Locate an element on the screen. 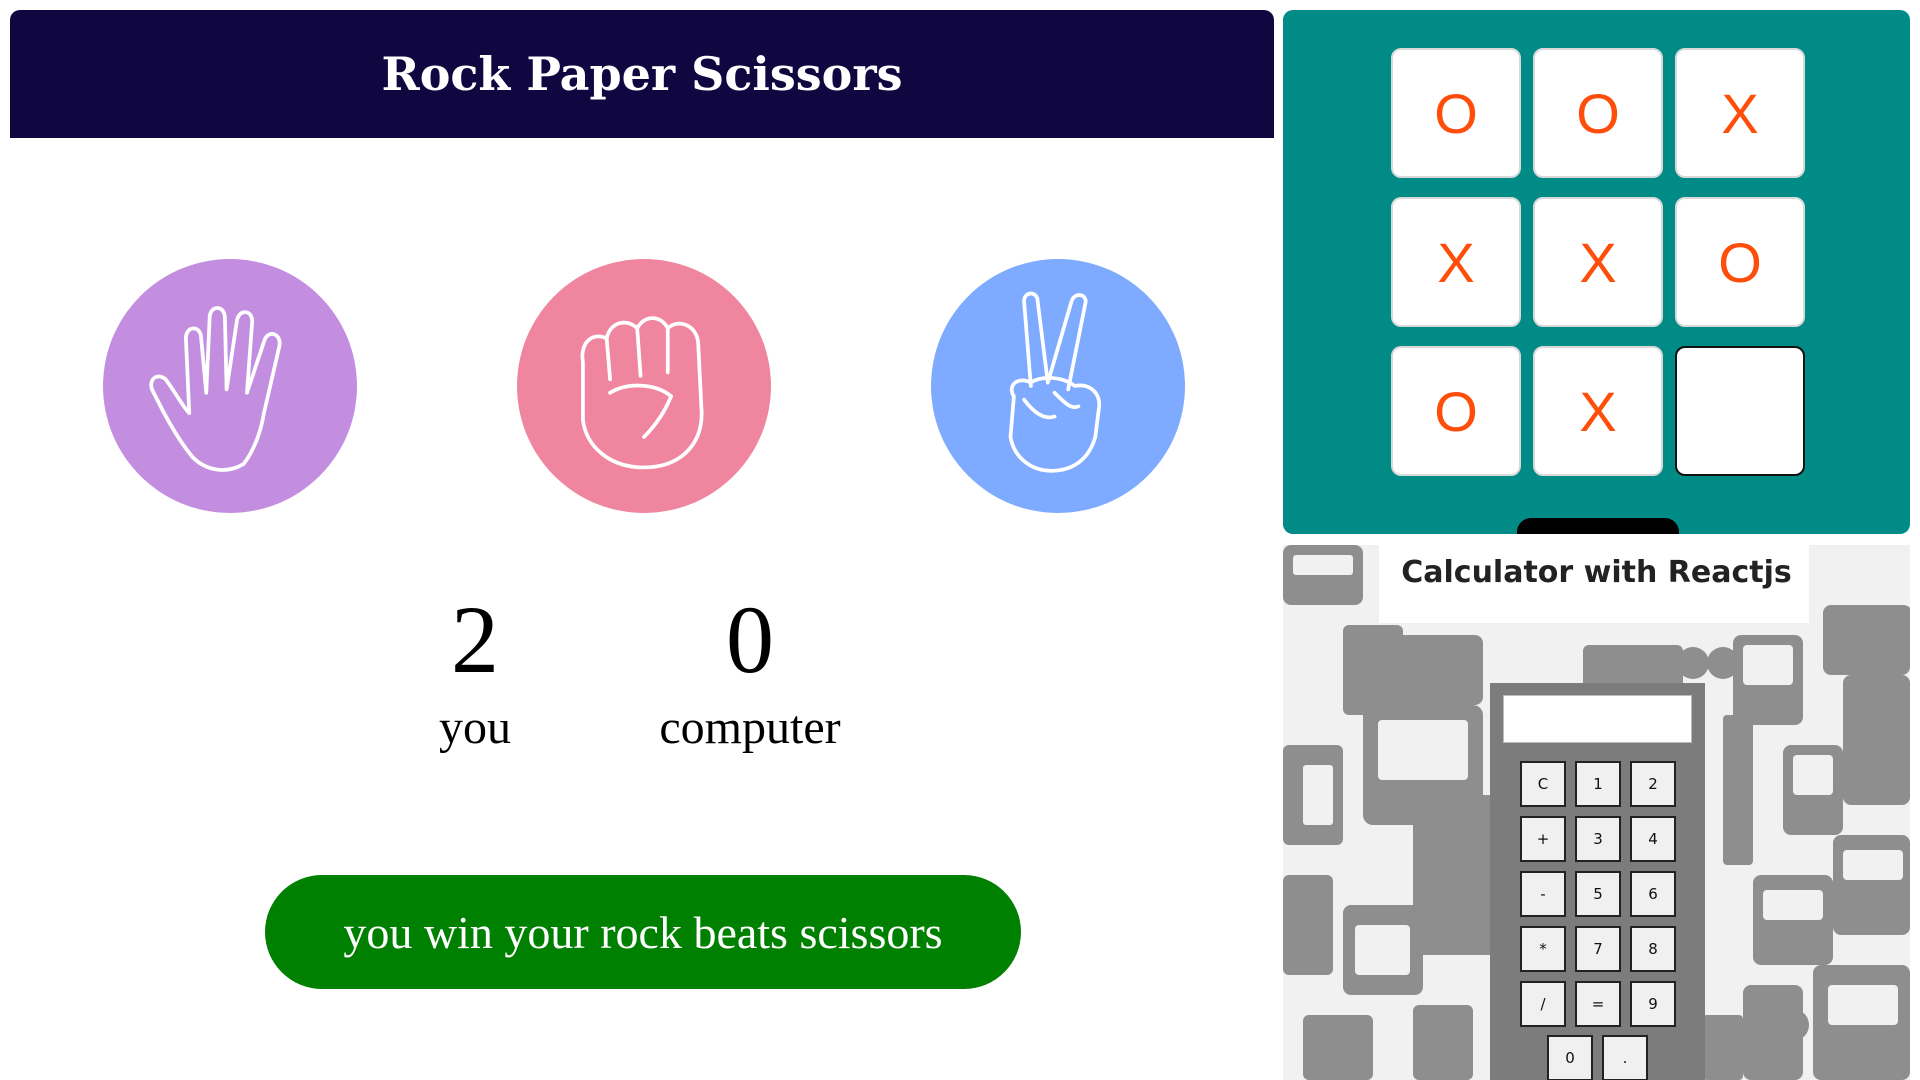  rock-button is located at coordinates (644, 386).